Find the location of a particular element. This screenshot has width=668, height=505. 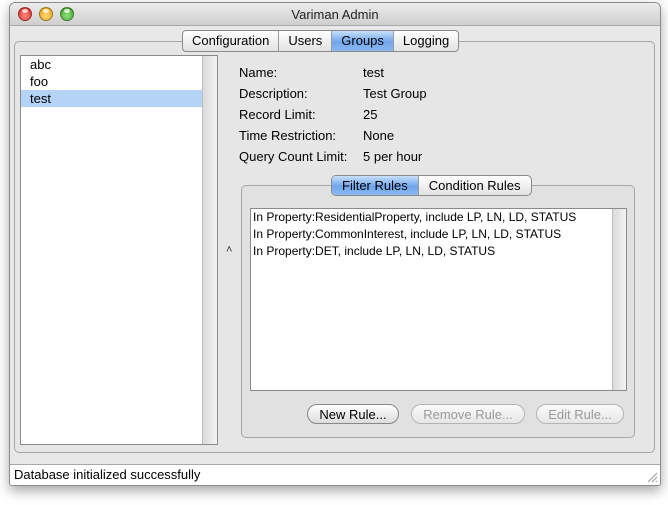

list-item-selected: test is located at coordinates (119, 98).